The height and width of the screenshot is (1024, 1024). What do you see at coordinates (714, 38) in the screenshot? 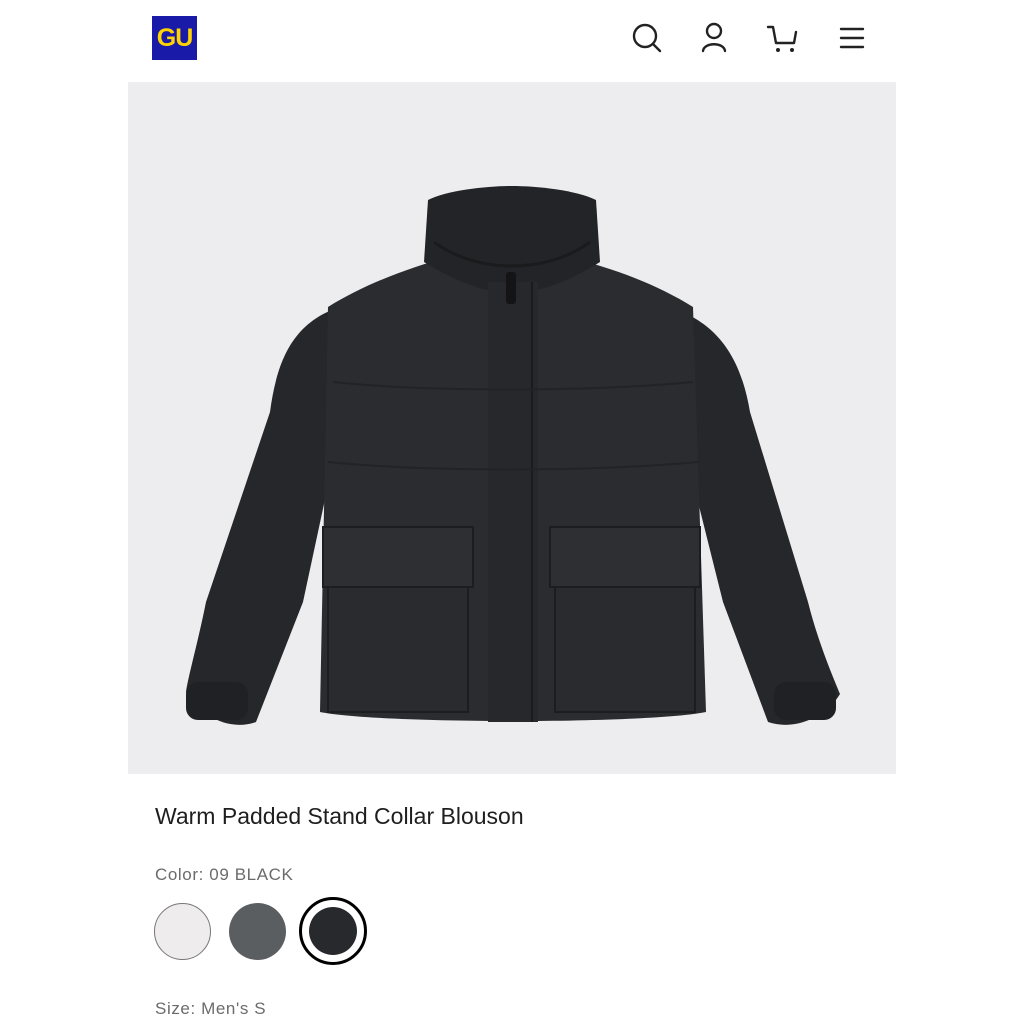
I see `account-icon` at bounding box center [714, 38].